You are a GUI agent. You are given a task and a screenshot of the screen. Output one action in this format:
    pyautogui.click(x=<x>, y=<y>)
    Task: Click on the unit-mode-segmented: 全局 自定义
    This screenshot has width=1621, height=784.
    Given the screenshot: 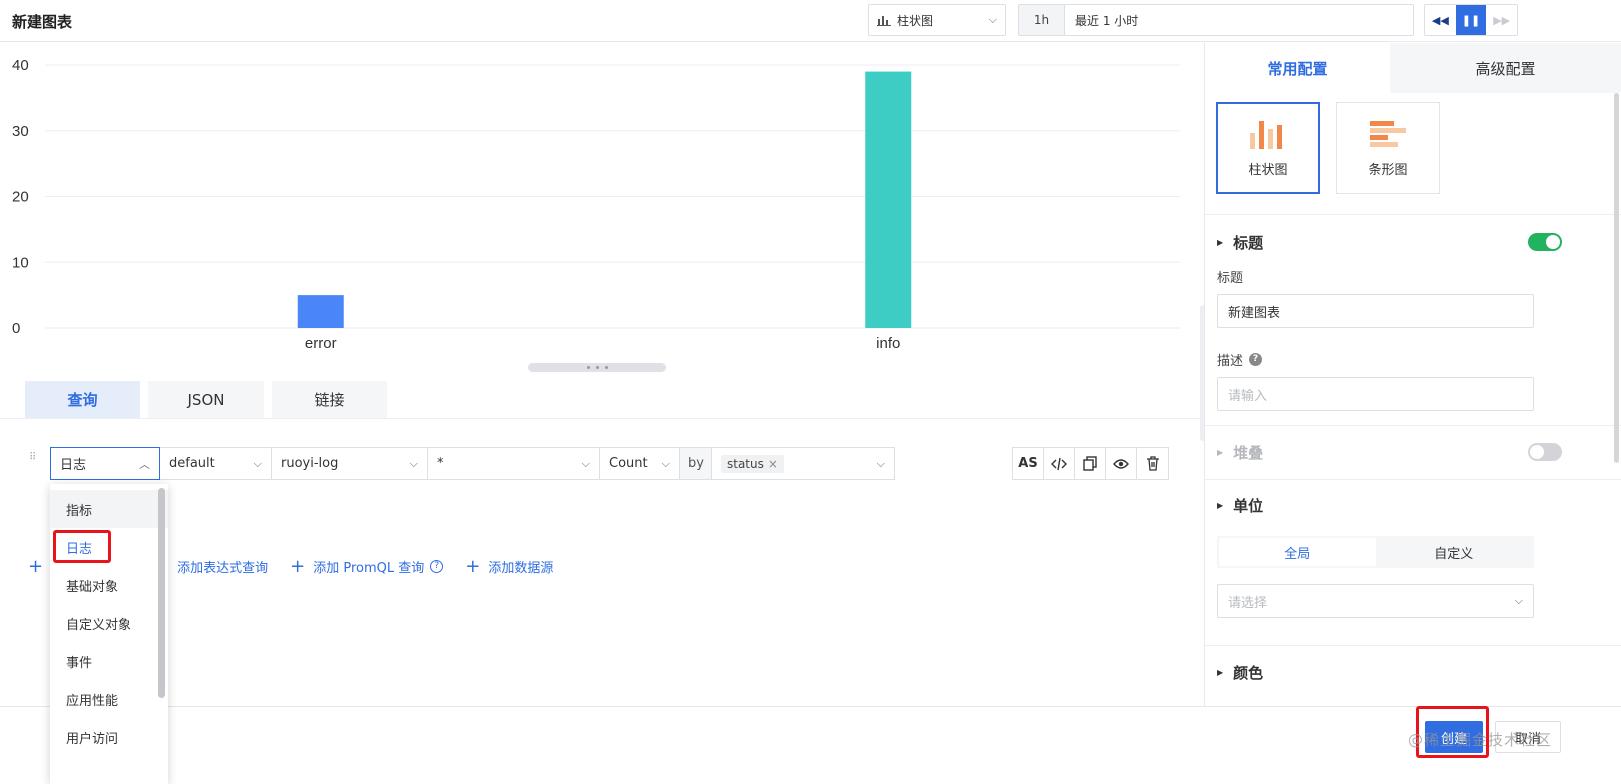 What is the action you would take?
    pyautogui.click(x=1375, y=552)
    